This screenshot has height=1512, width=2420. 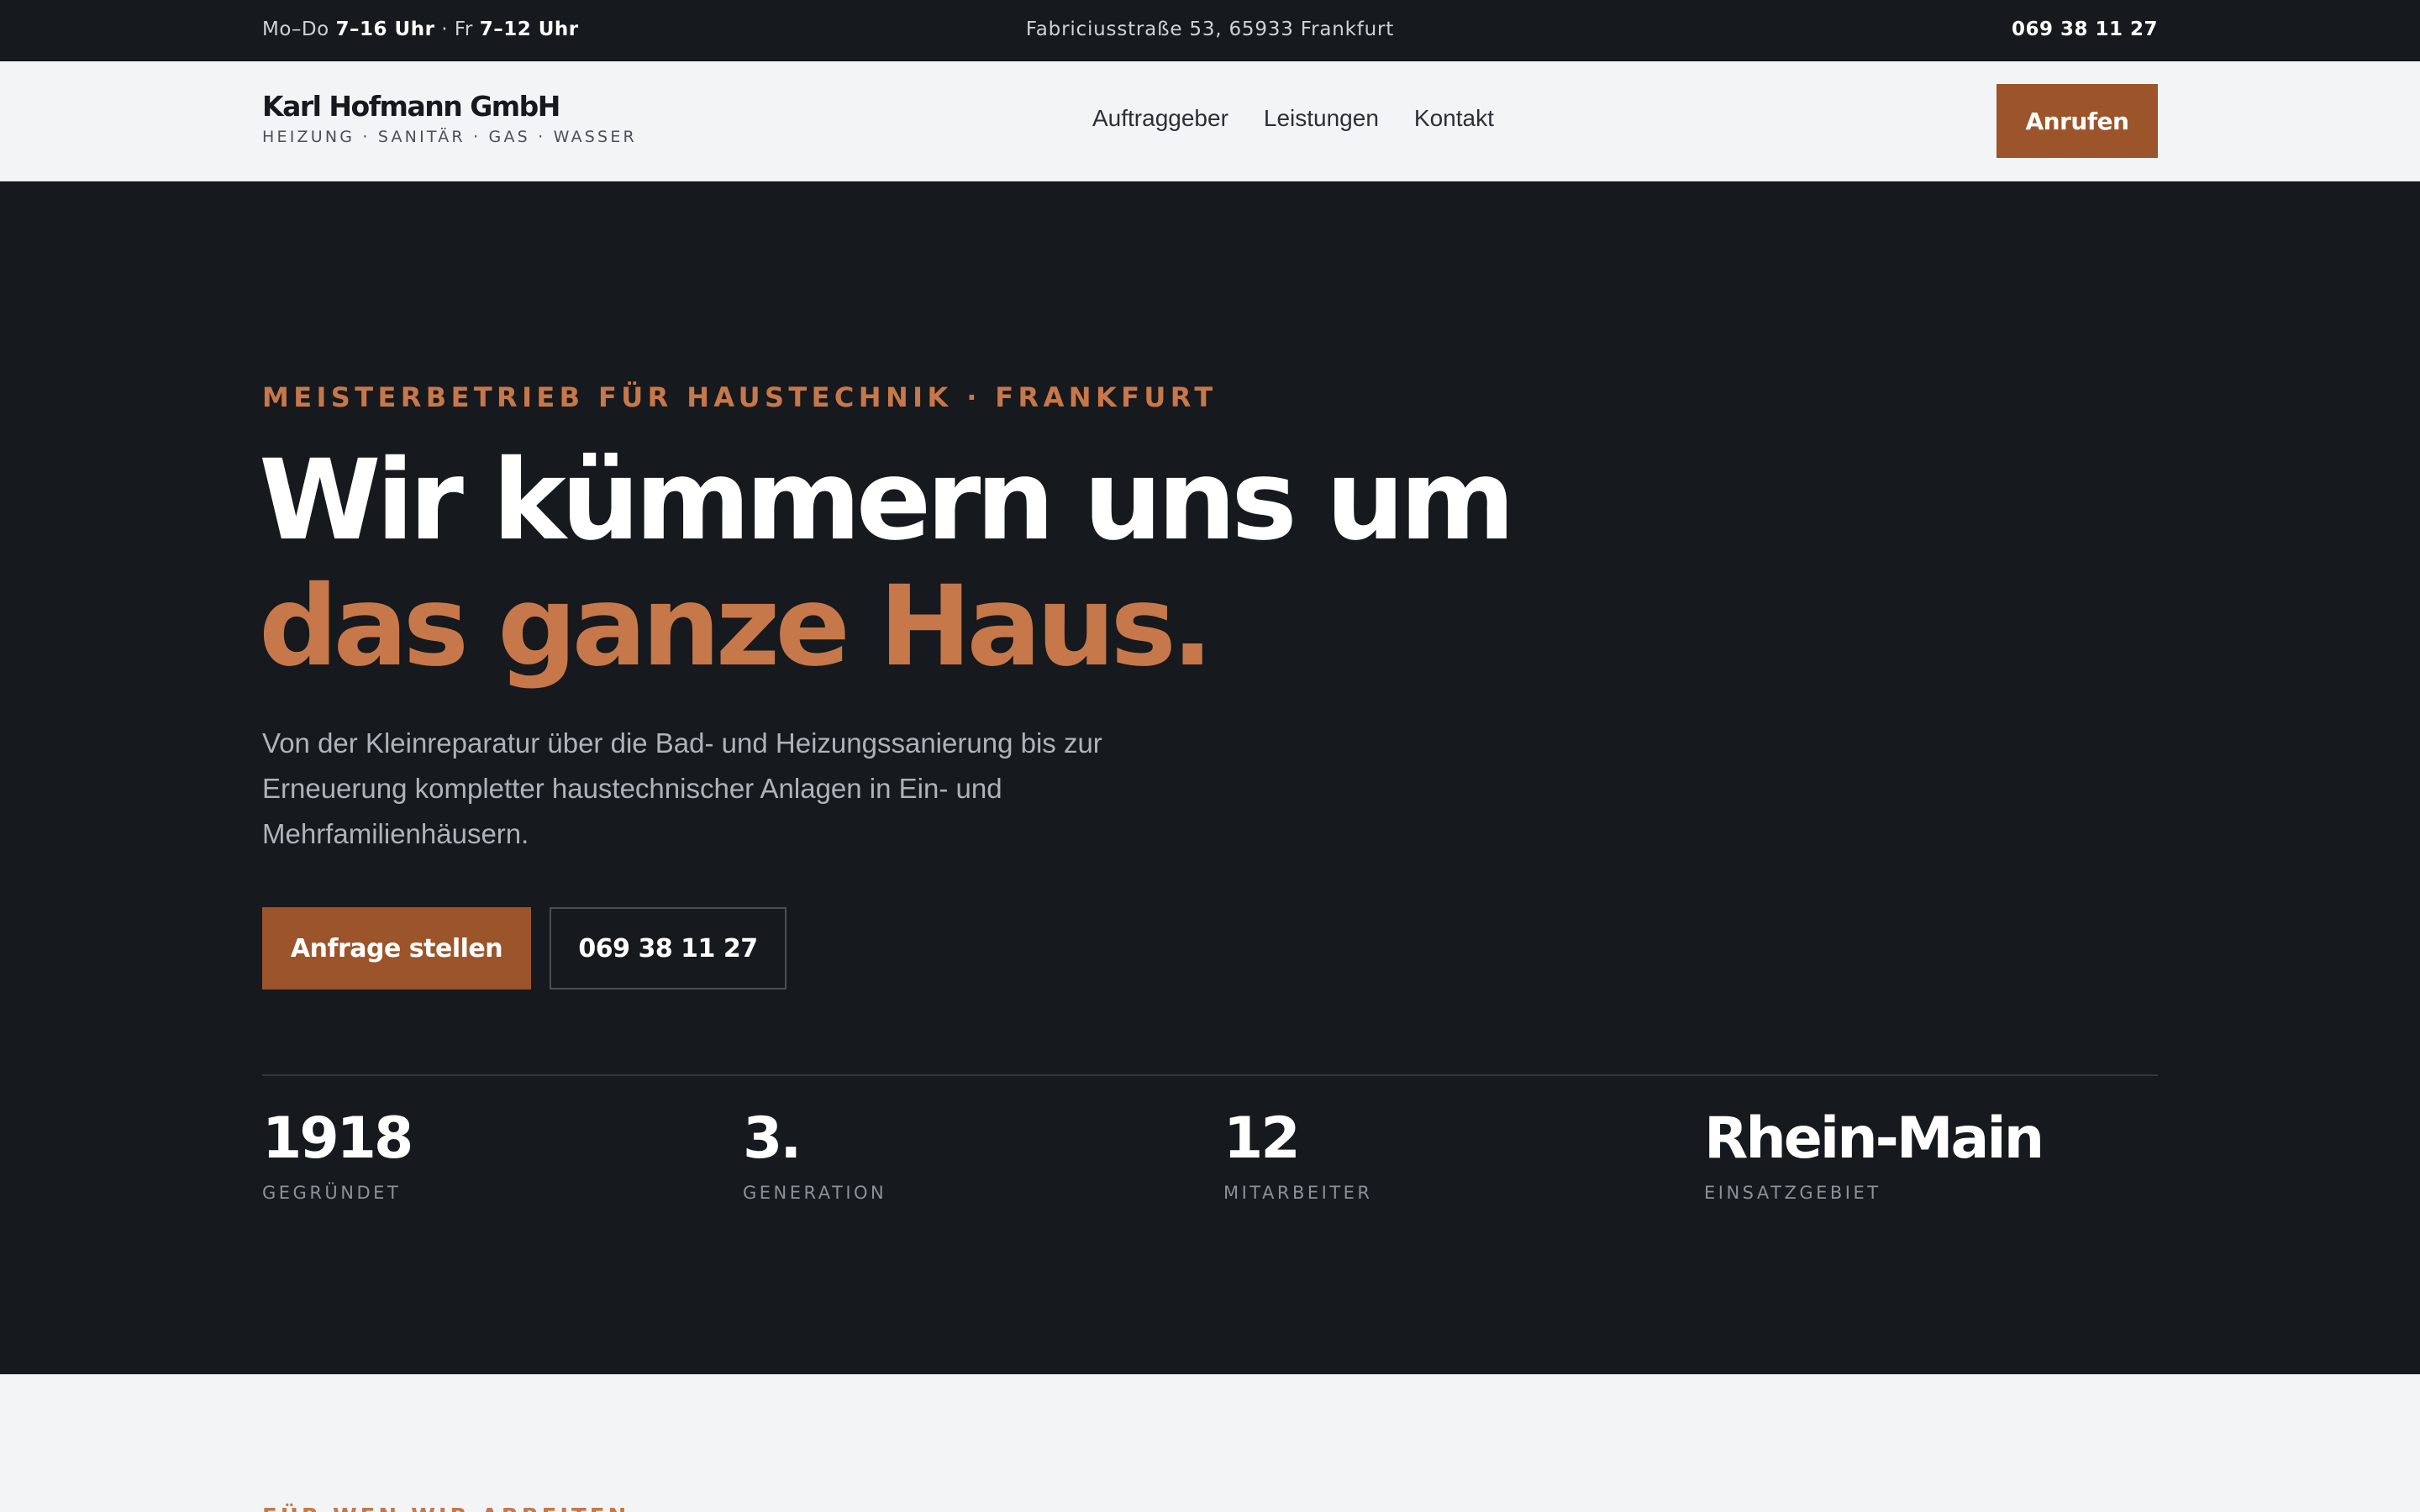 I want to click on section-eyebrow: FÜR WEN WIR ARBEITEN, so click(x=446, y=1508).